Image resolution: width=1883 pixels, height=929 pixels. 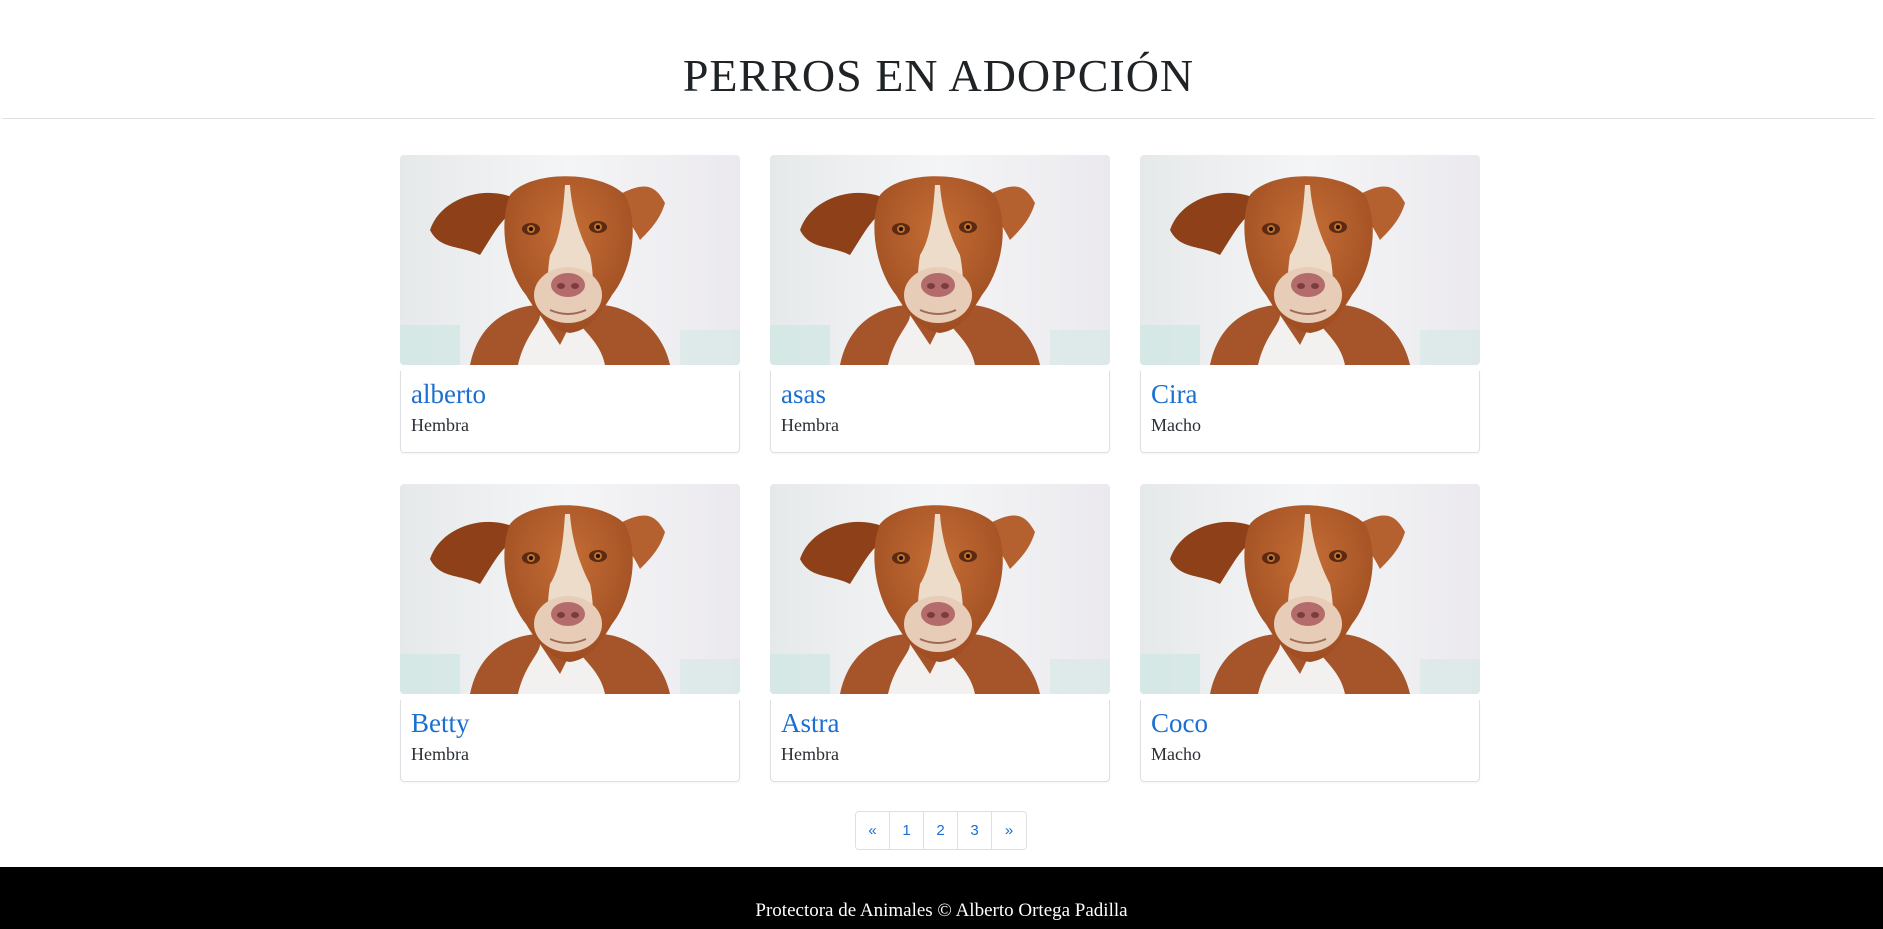 What do you see at coordinates (873, 830) in the screenshot?
I see `pagination-prev: «` at bounding box center [873, 830].